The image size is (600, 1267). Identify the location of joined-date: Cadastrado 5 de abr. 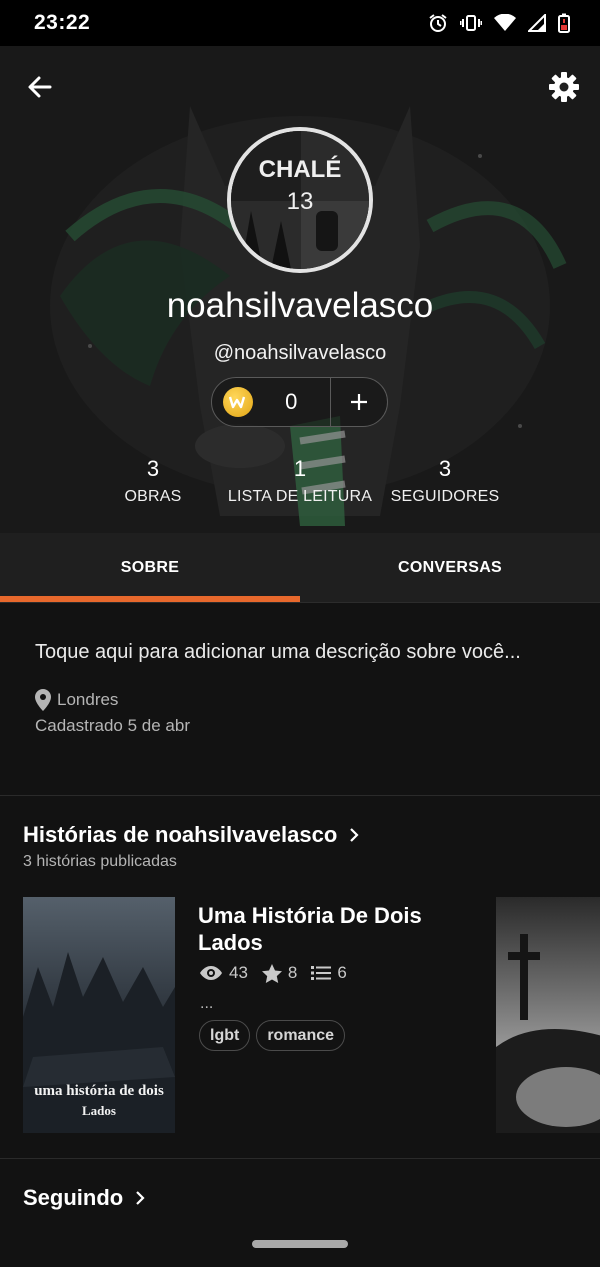
(112, 725).